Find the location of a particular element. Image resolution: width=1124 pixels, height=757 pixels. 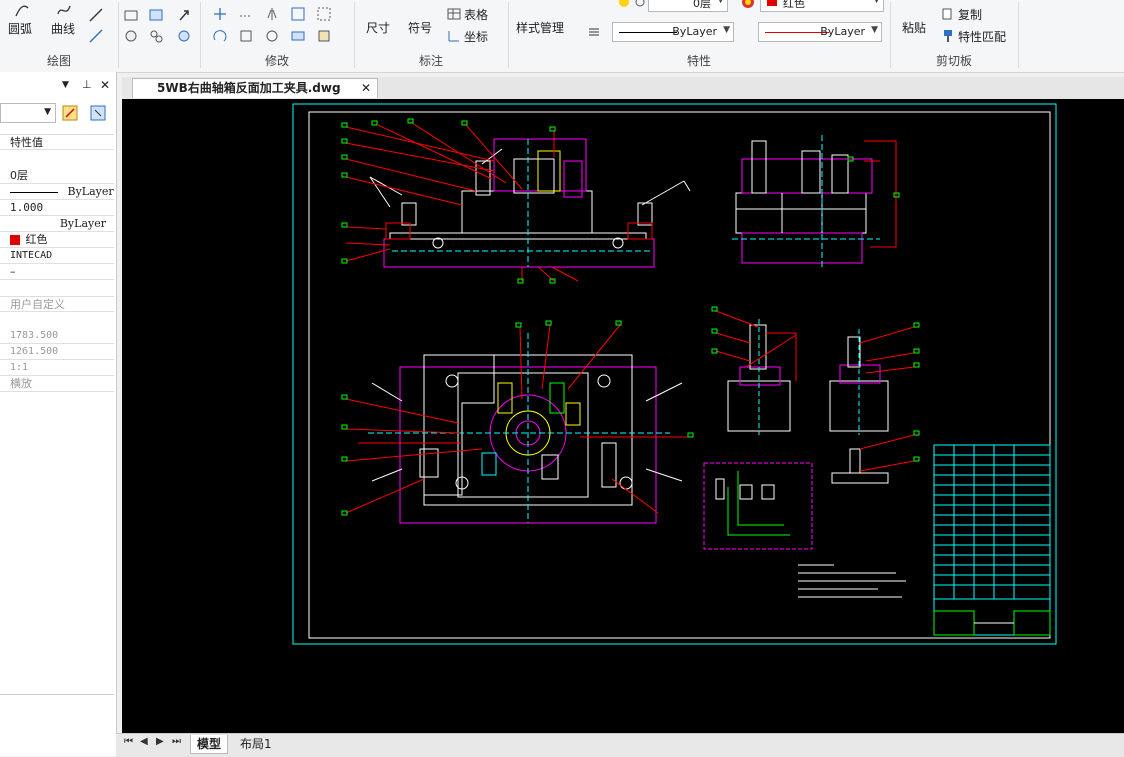

array-icon is located at coordinates (324, 14).